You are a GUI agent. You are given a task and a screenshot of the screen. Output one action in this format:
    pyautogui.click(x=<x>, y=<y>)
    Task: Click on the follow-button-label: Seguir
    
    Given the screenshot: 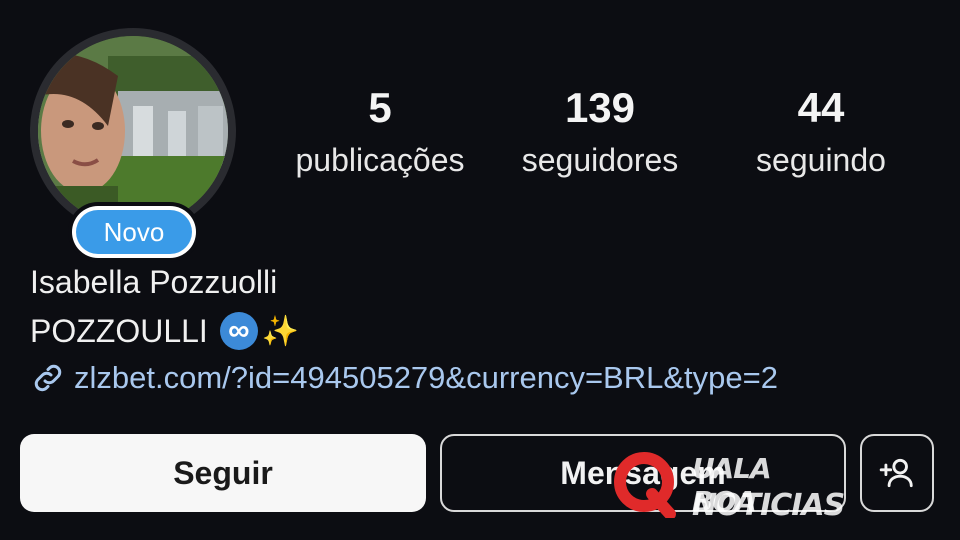 What is the action you would take?
    pyautogui.click(x=223, y=472)
    